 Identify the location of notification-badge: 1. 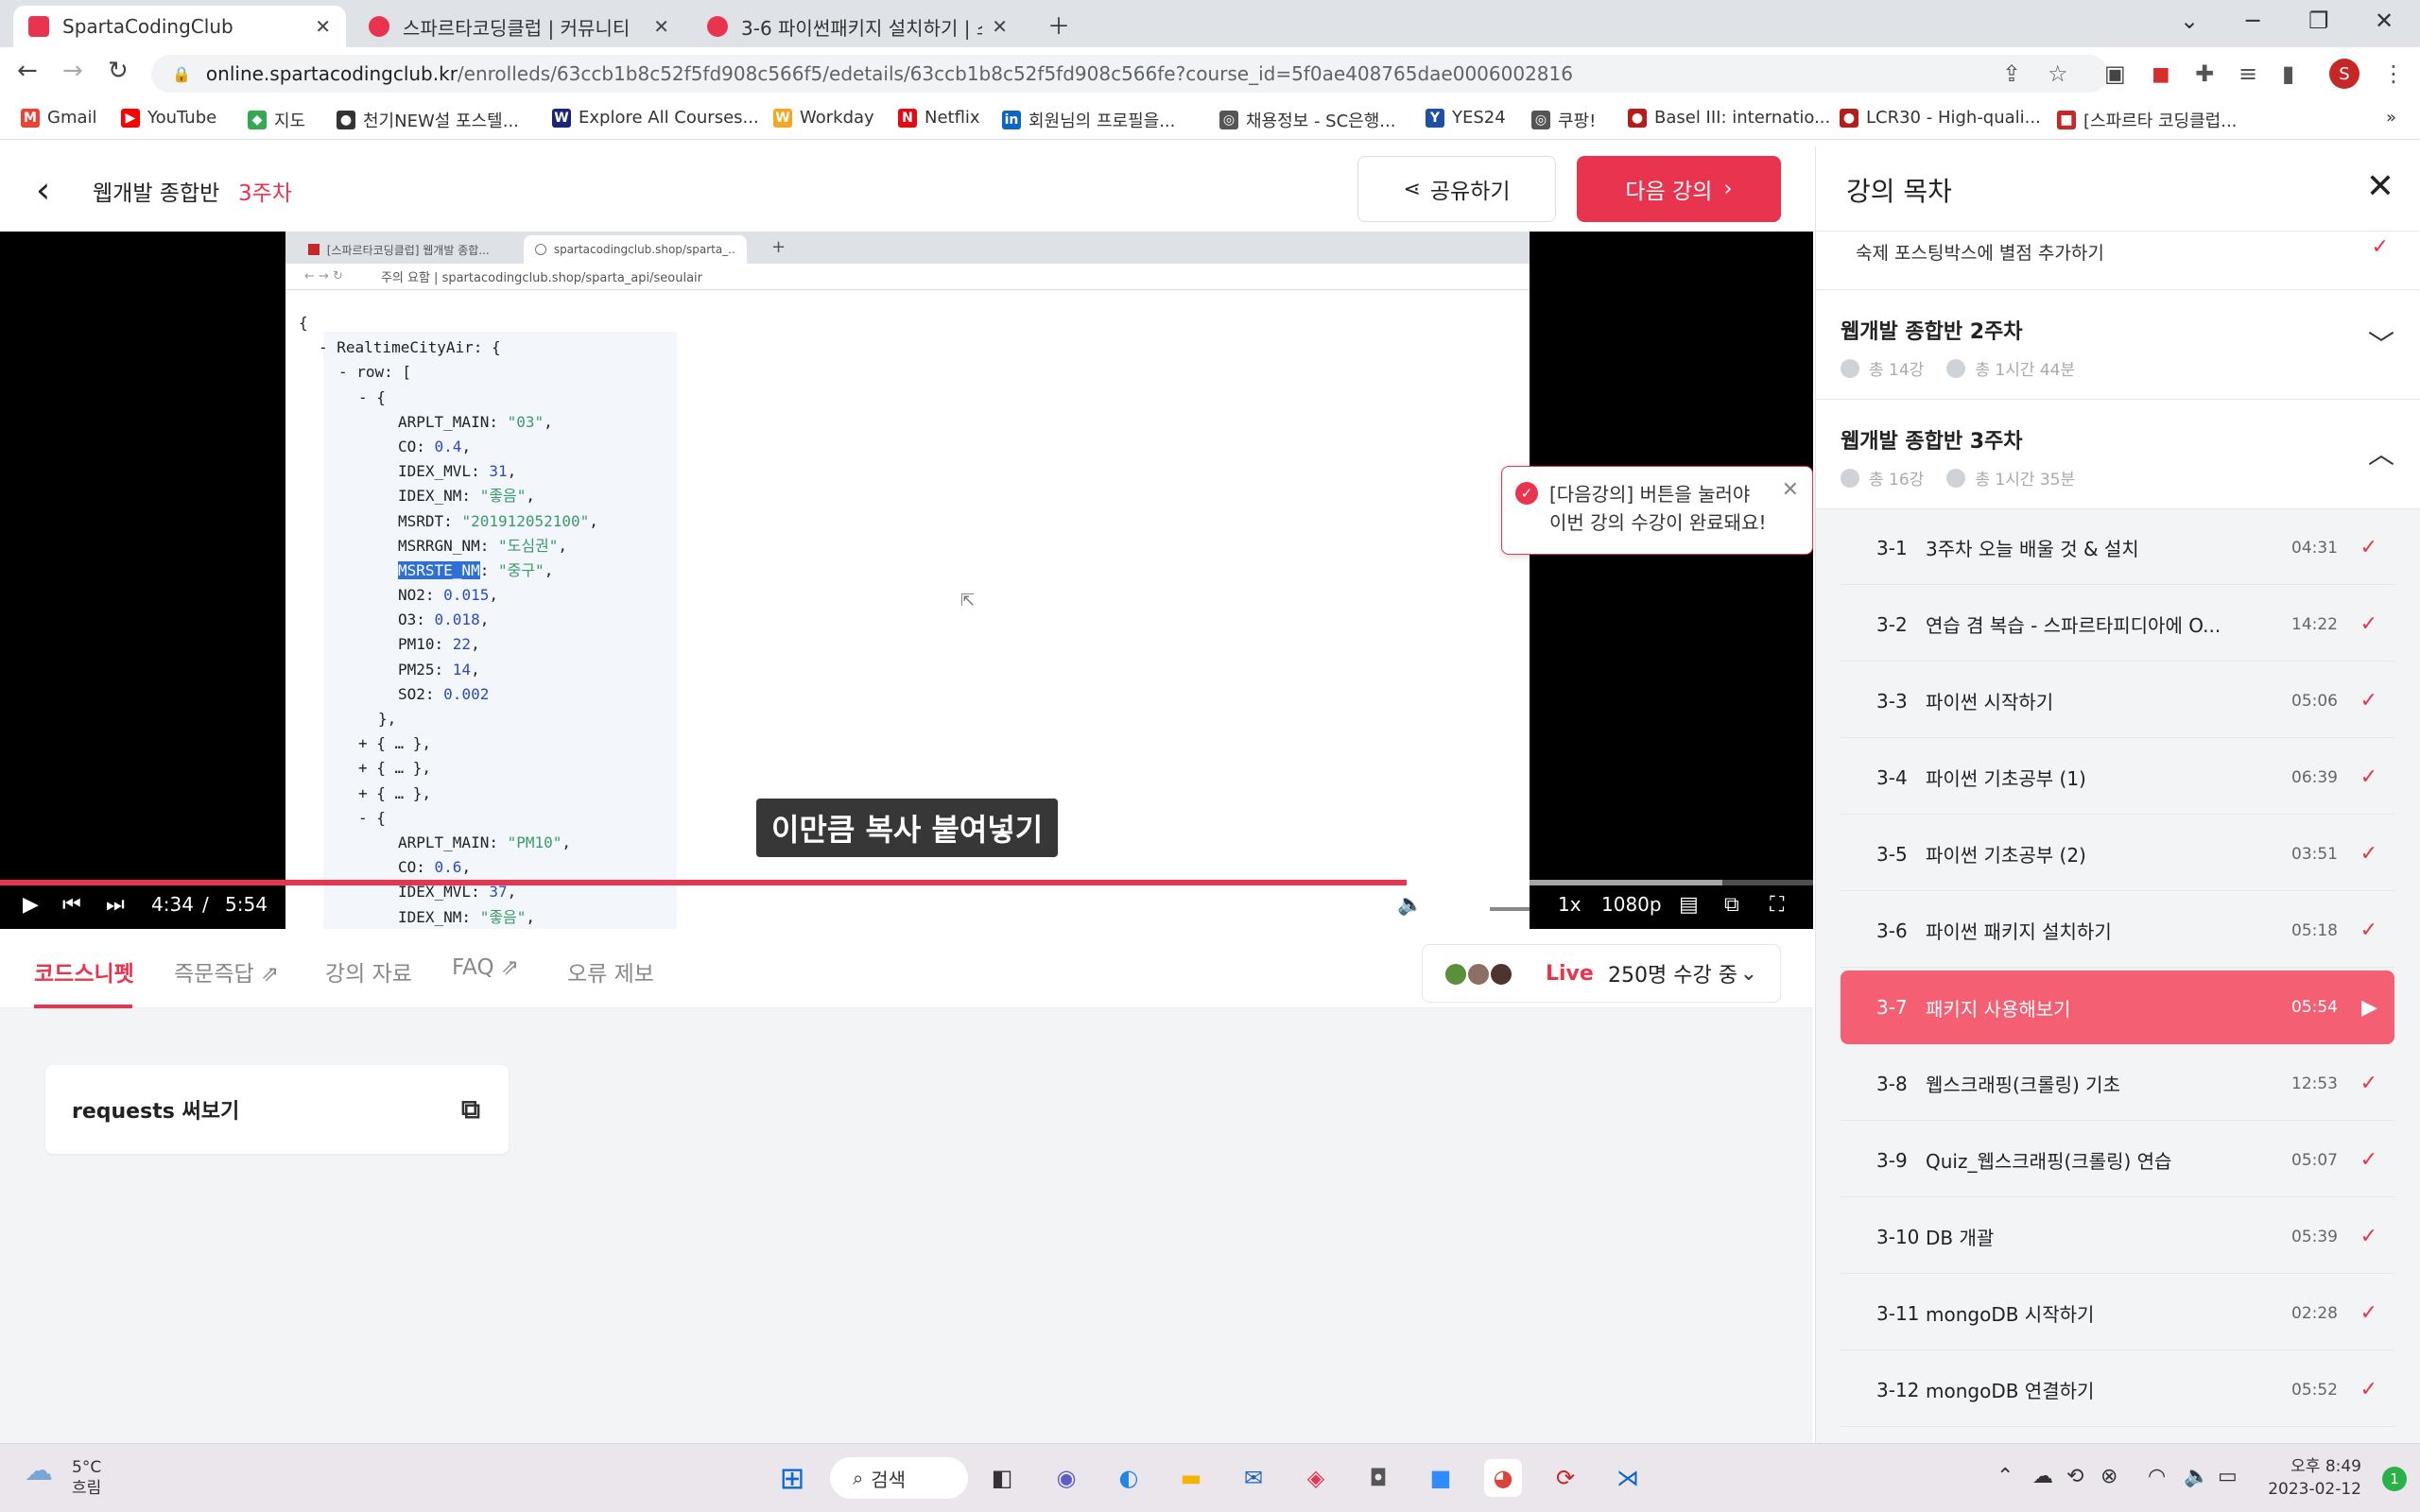
(2394, 1479).